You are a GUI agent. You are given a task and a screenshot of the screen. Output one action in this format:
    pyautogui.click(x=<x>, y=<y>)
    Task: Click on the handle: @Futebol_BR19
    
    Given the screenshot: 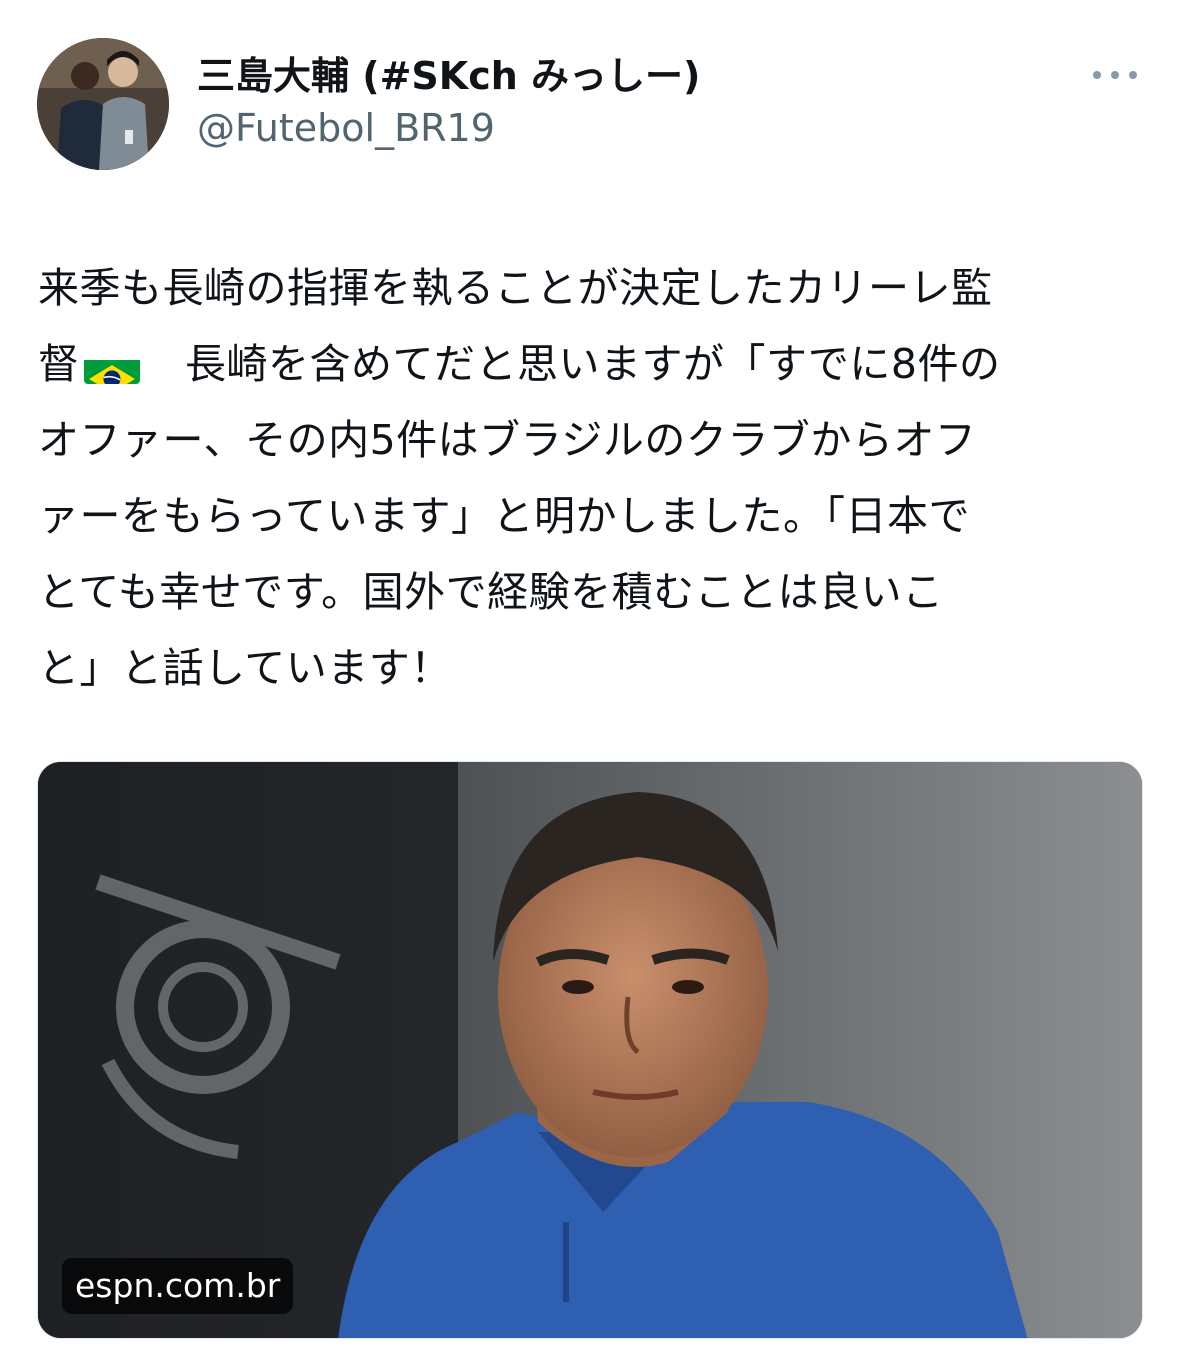 What is the action you would take?
    pyautogui.click(x=448, y=128)
    